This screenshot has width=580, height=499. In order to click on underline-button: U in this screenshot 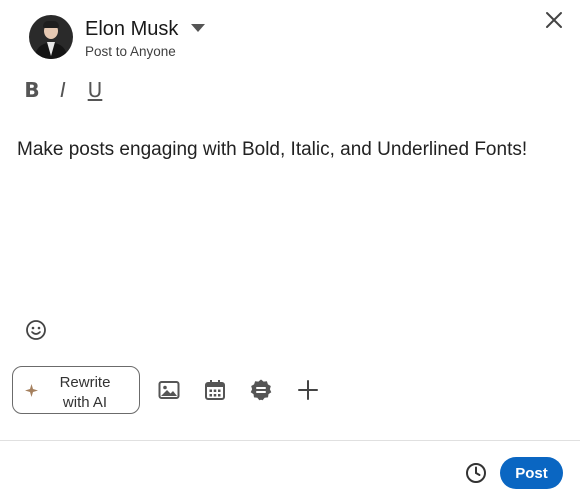, I will do `click(95, 90)`.